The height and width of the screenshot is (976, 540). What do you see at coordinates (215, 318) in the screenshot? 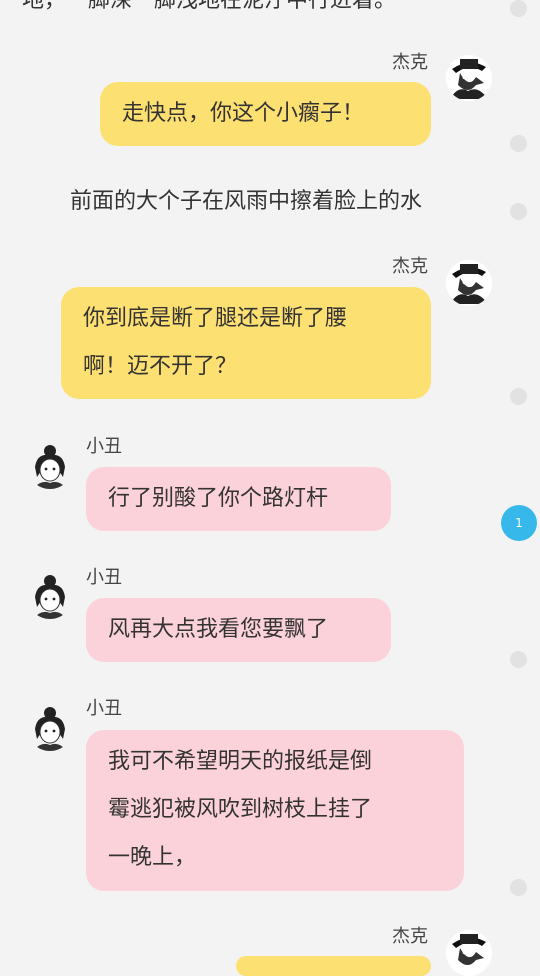
I see `message-line: 你到底是断了腿还是断了腰` at bounding box center [215, 318].